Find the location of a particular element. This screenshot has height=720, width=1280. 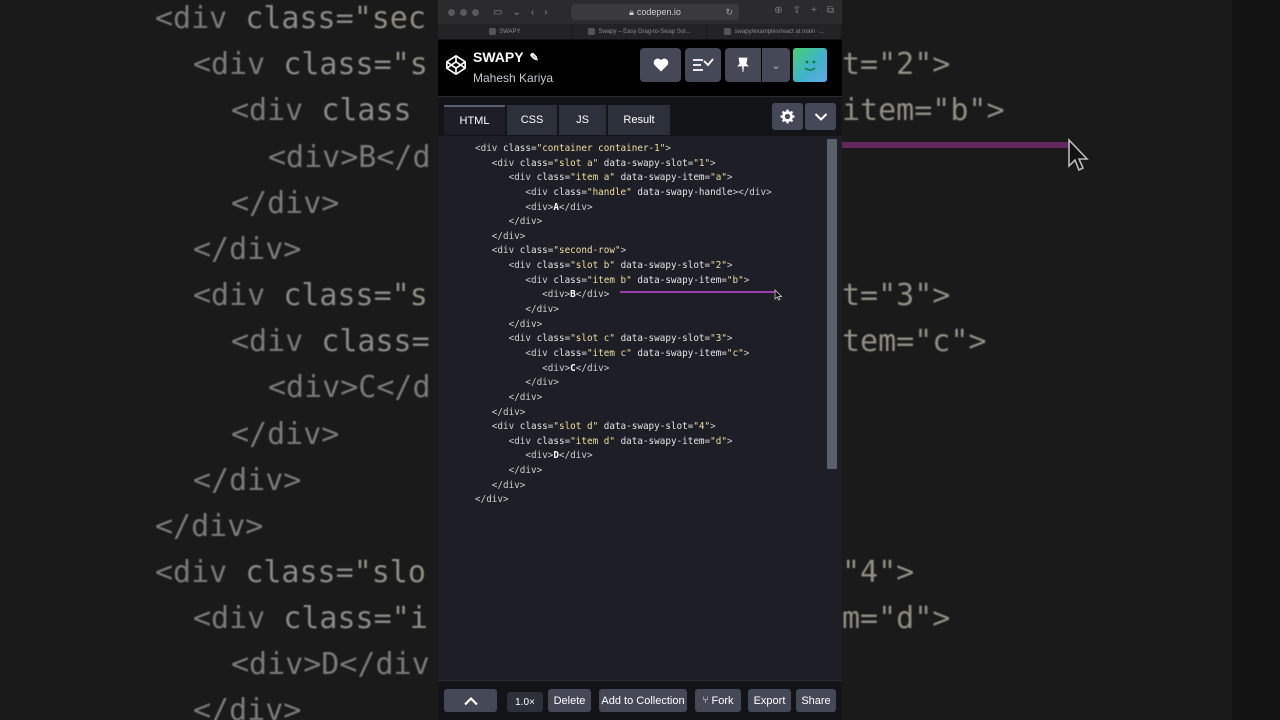

background-code-fragment: tem="c"> is located at coordinates (914, 341).